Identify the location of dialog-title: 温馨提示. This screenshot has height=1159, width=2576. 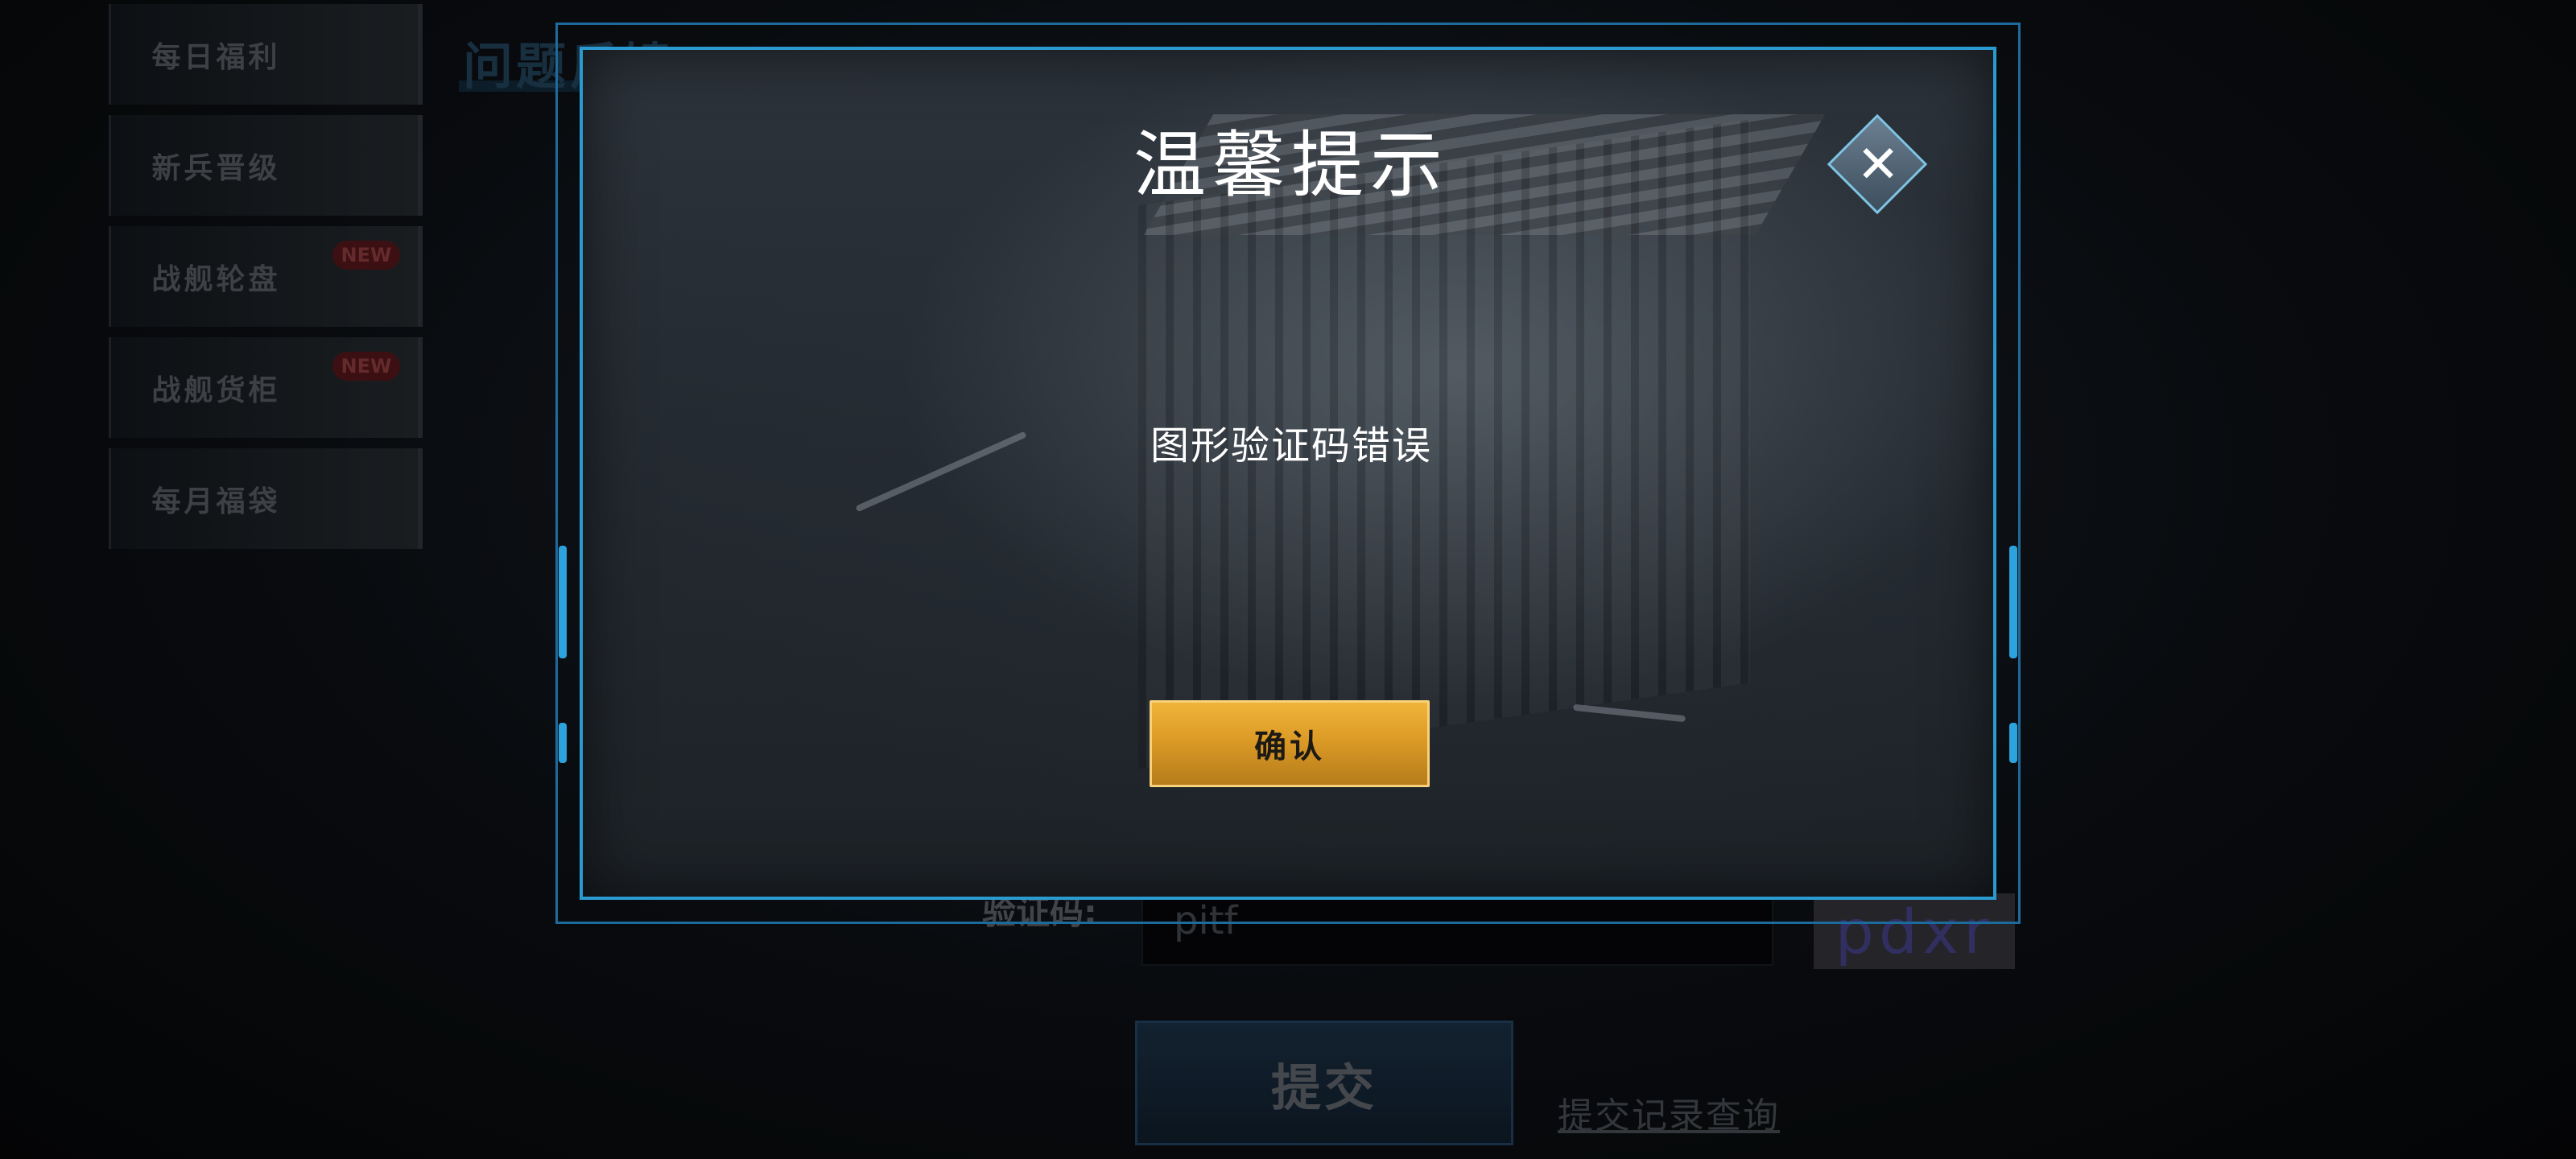
(1291, 165).